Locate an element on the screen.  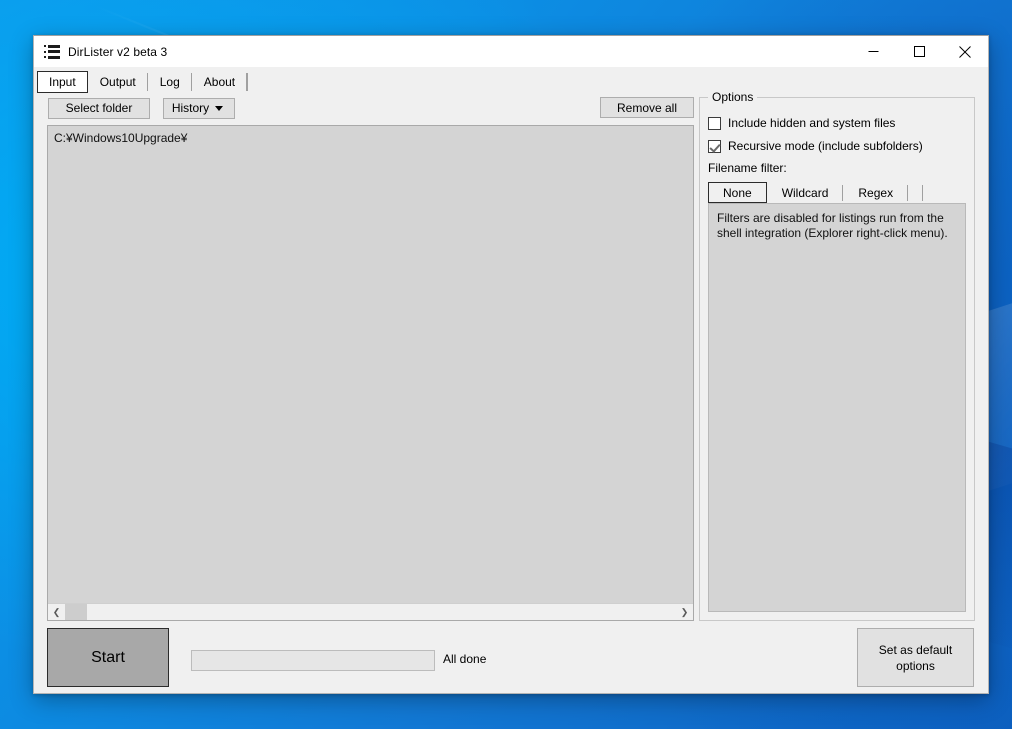
tab-log-label: Log is located at coordinates (169, 82).